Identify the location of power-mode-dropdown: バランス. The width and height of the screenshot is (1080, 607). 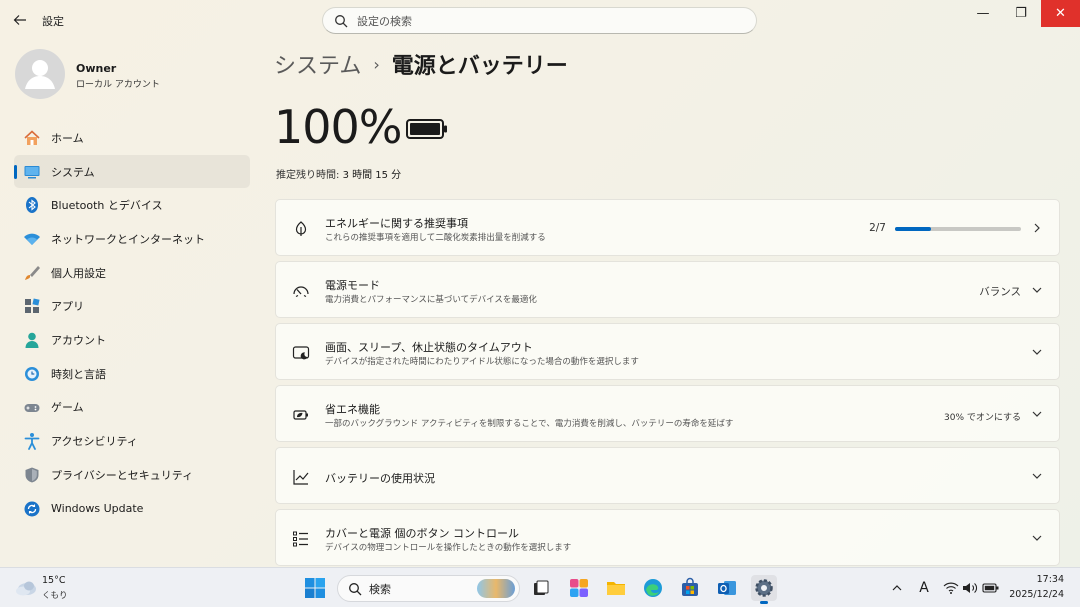
(1000, 291).